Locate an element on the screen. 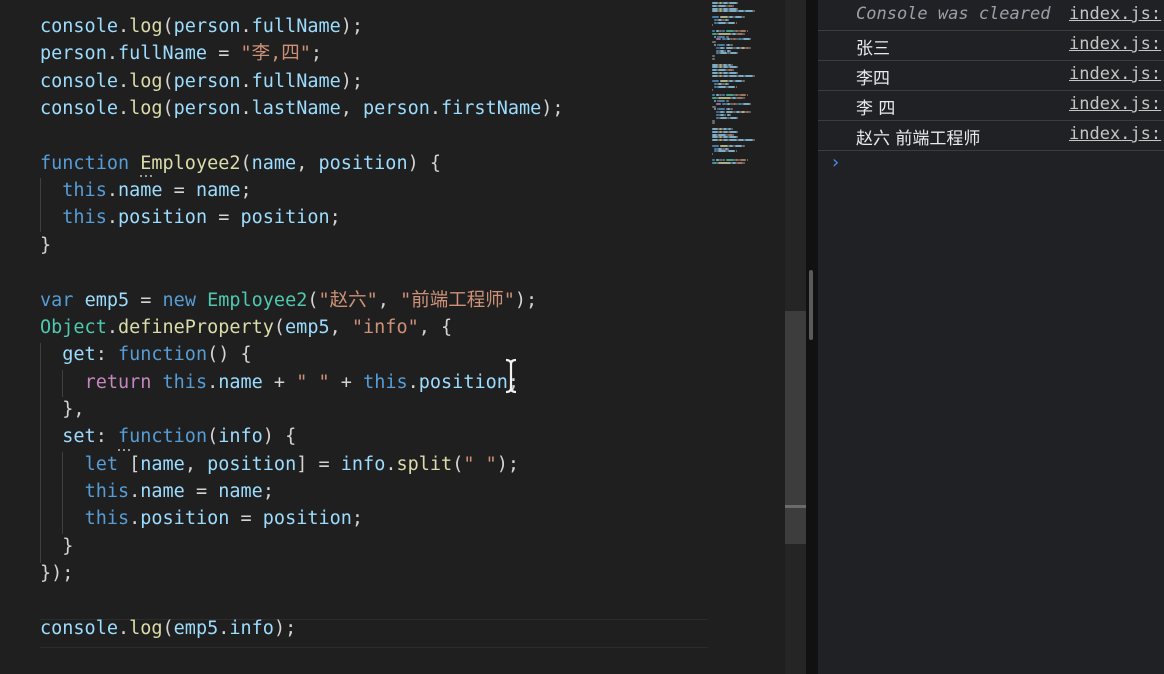 This screenshot has width=1164, height=674. code-line: Object.defineProperty(emp5, "info", { is located at coordinates (246, 327).